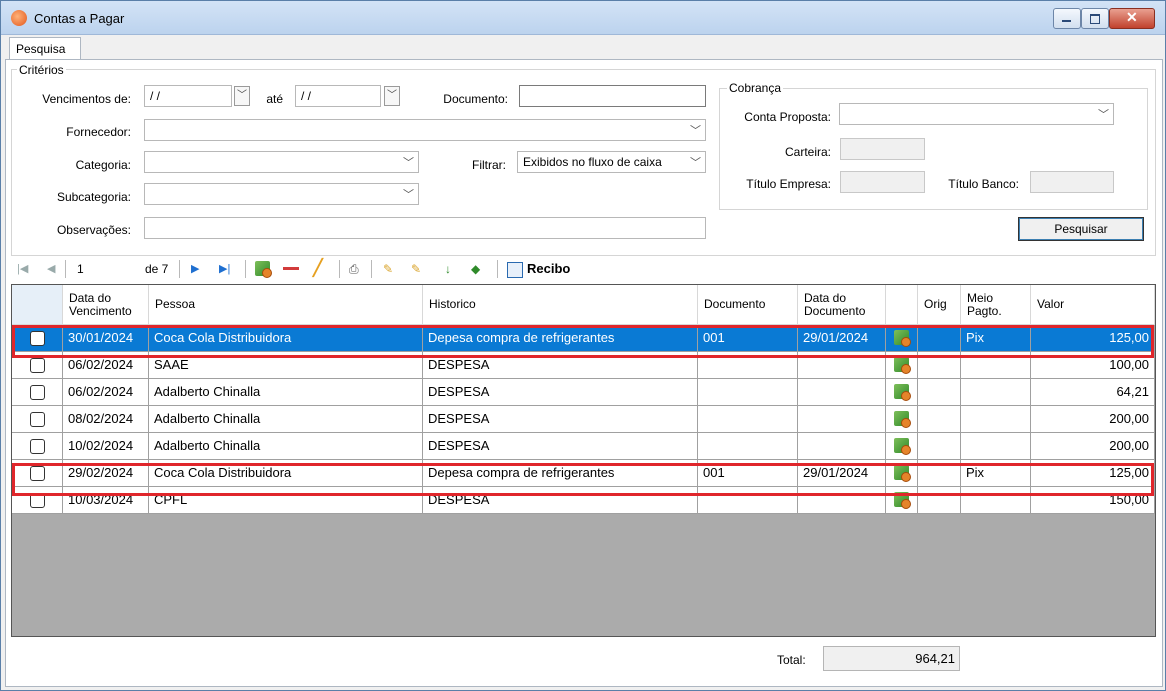 The image size is (1166, 691). I want to click on categoria-combo: ﹀, so click(281, 162).